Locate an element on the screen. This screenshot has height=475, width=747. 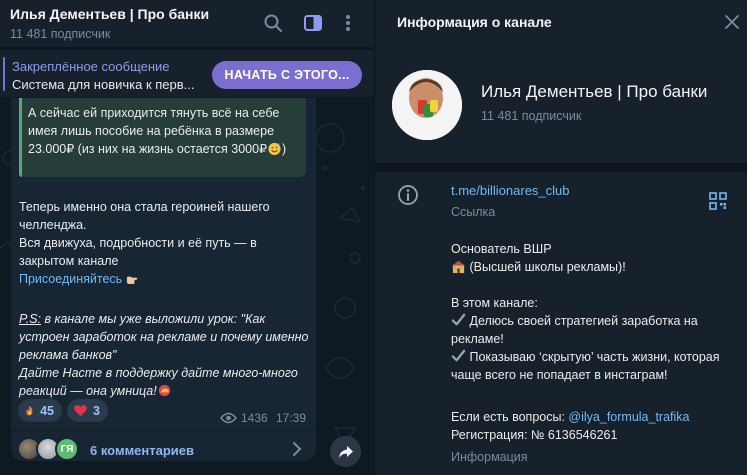
school-building-emoji-icon is located at coordinates (458, 267).